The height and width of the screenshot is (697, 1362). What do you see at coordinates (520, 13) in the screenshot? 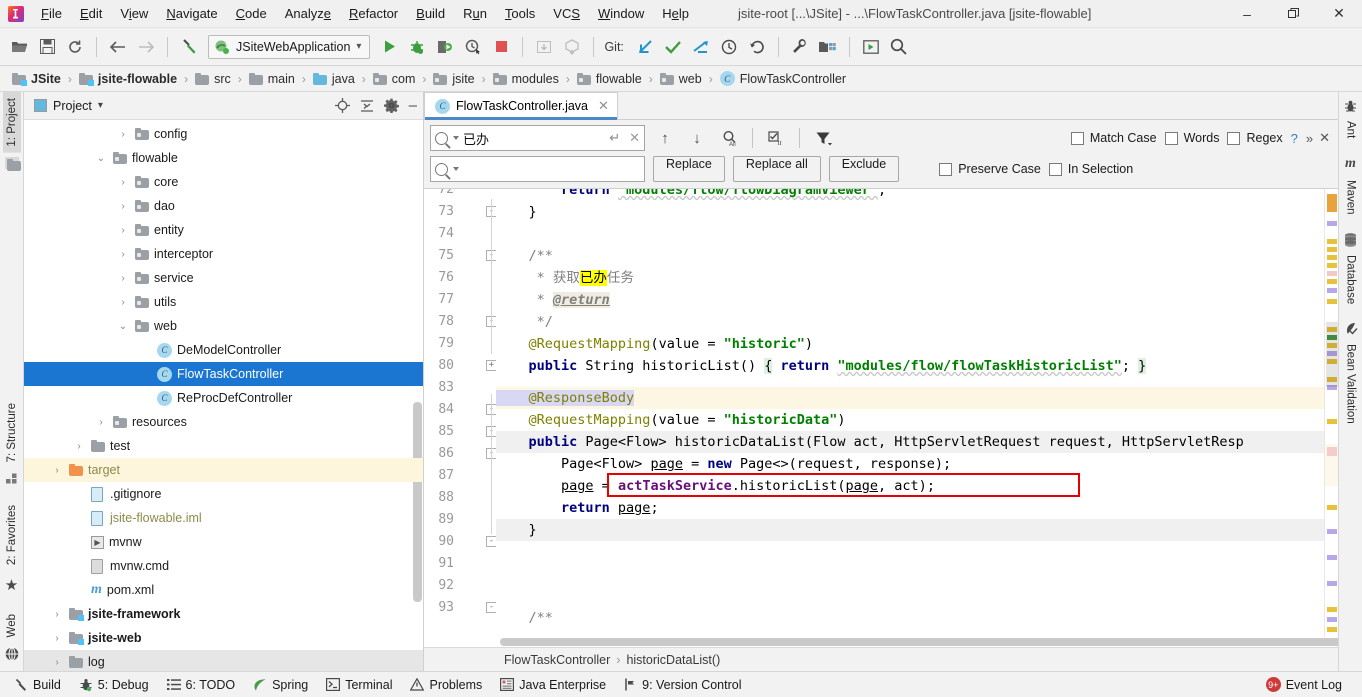
I see `menu-item-tools: Tools` at bounding box center [520, 13].